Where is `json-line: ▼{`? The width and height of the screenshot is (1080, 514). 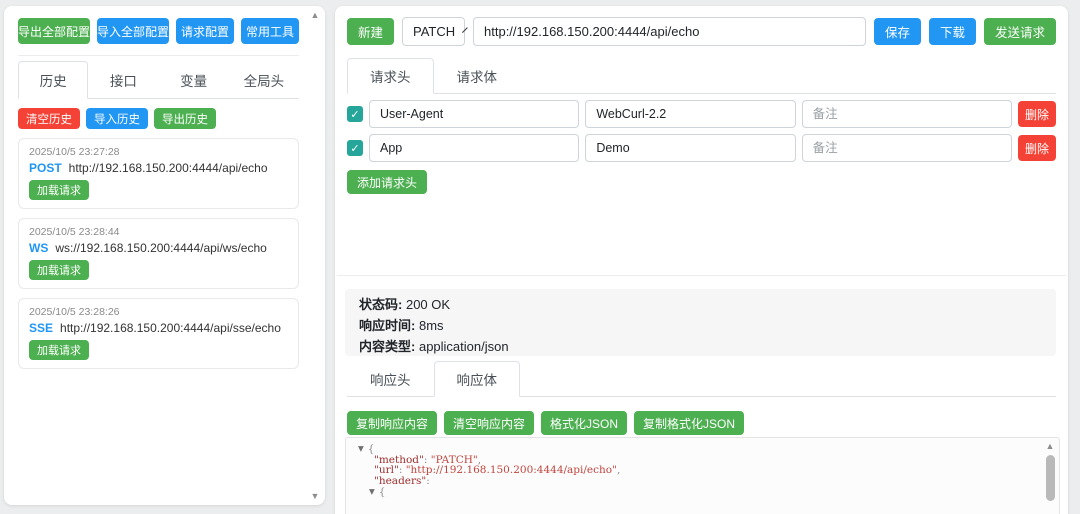
json-line: ▼{ is located at coordinates (377, 491).